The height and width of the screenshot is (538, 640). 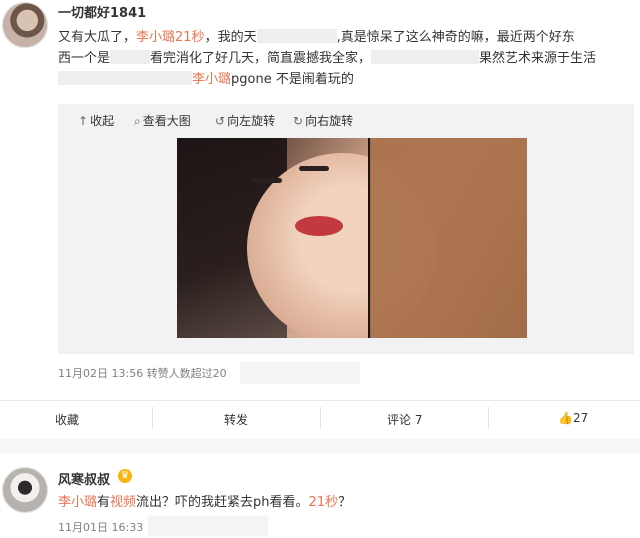 What do you see at coordinates (67, 419) in the screenshot?
I see `favorite-button: 收藏` at bounding box center [67, 419].